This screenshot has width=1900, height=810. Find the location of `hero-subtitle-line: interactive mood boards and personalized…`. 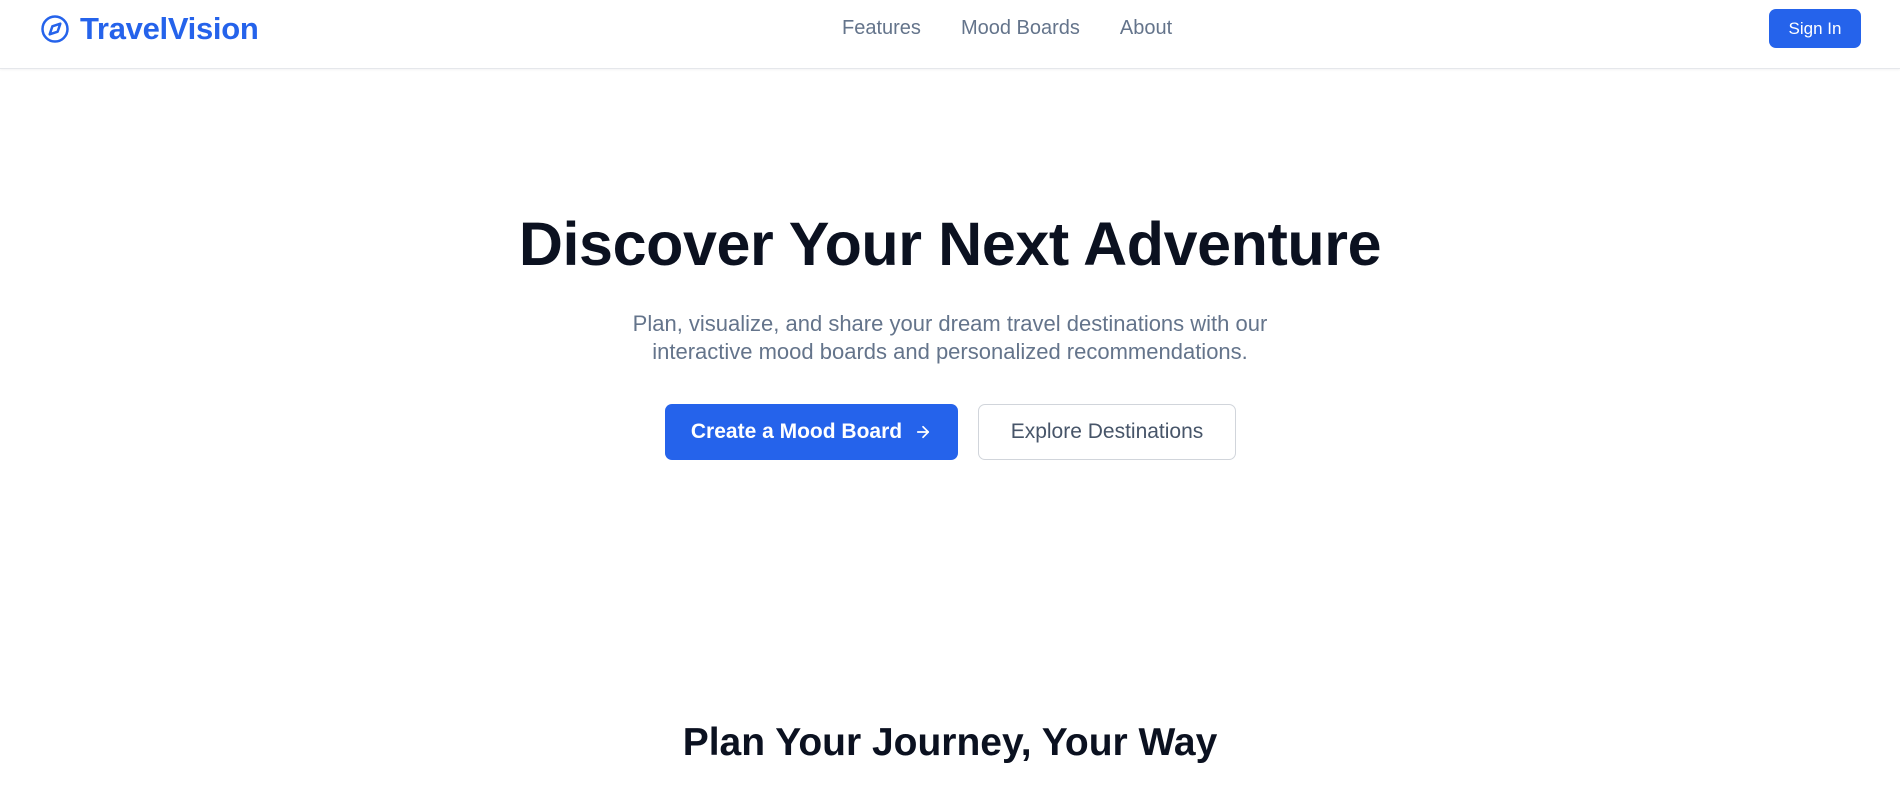

hero-subtitle-line: interactive mood boards and personalized… is located at coordinates (950, 351).